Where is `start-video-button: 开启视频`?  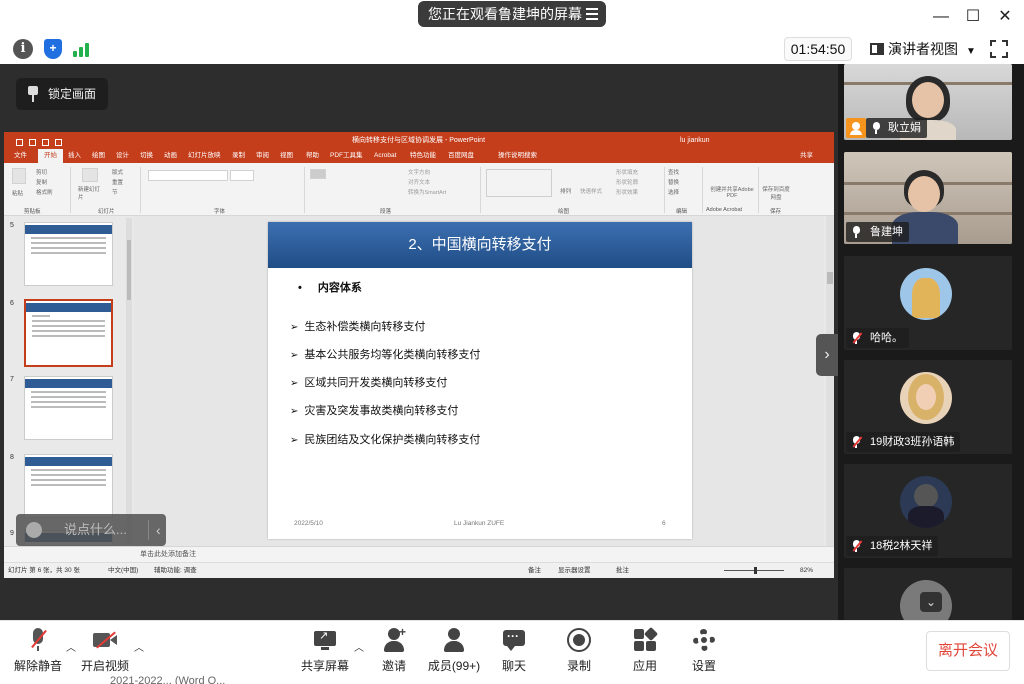
start-video-button: 开启视频 is located at coordinates (105, 650).